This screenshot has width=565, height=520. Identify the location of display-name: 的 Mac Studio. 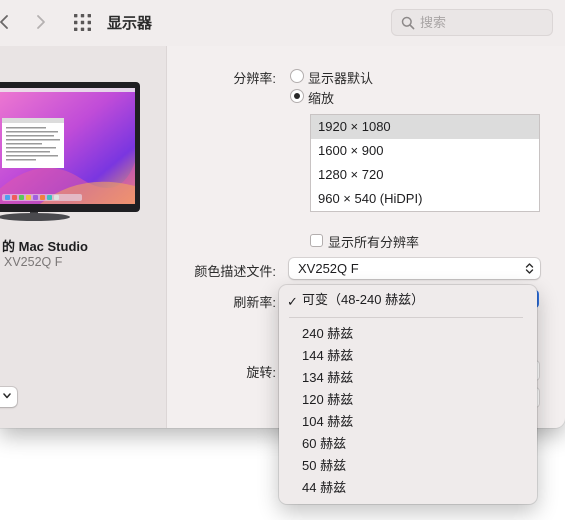
(45, 246).